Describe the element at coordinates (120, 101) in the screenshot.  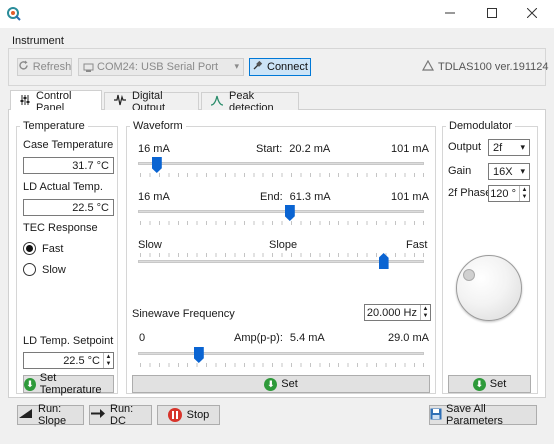
I see `oscilloscope-icon` at that location.